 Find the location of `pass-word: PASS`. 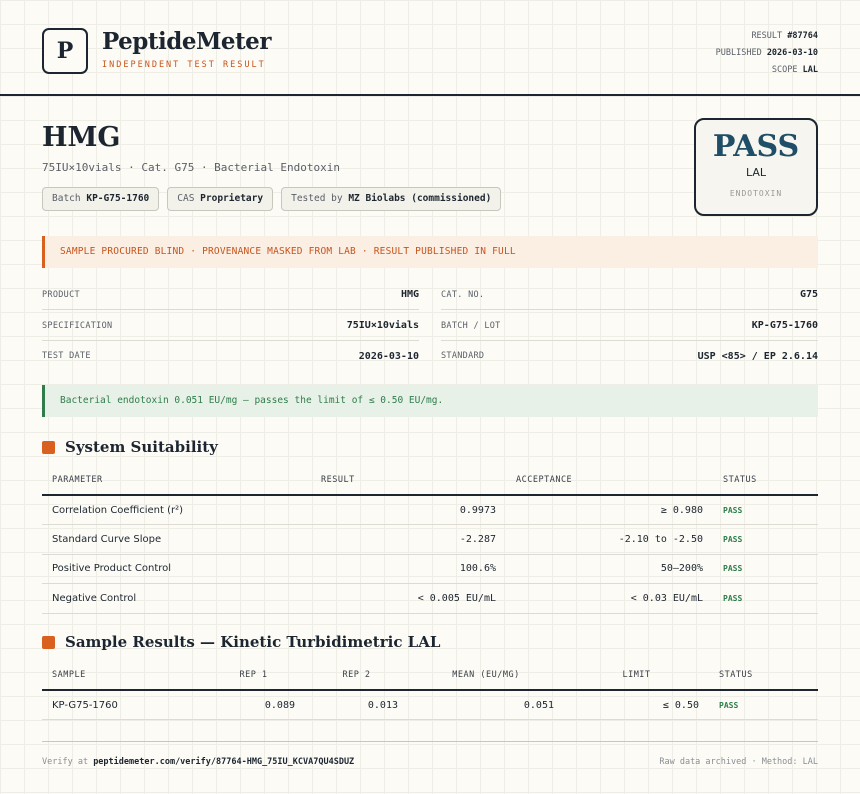

pass-word: PASS is located at coordinates (756, 146).